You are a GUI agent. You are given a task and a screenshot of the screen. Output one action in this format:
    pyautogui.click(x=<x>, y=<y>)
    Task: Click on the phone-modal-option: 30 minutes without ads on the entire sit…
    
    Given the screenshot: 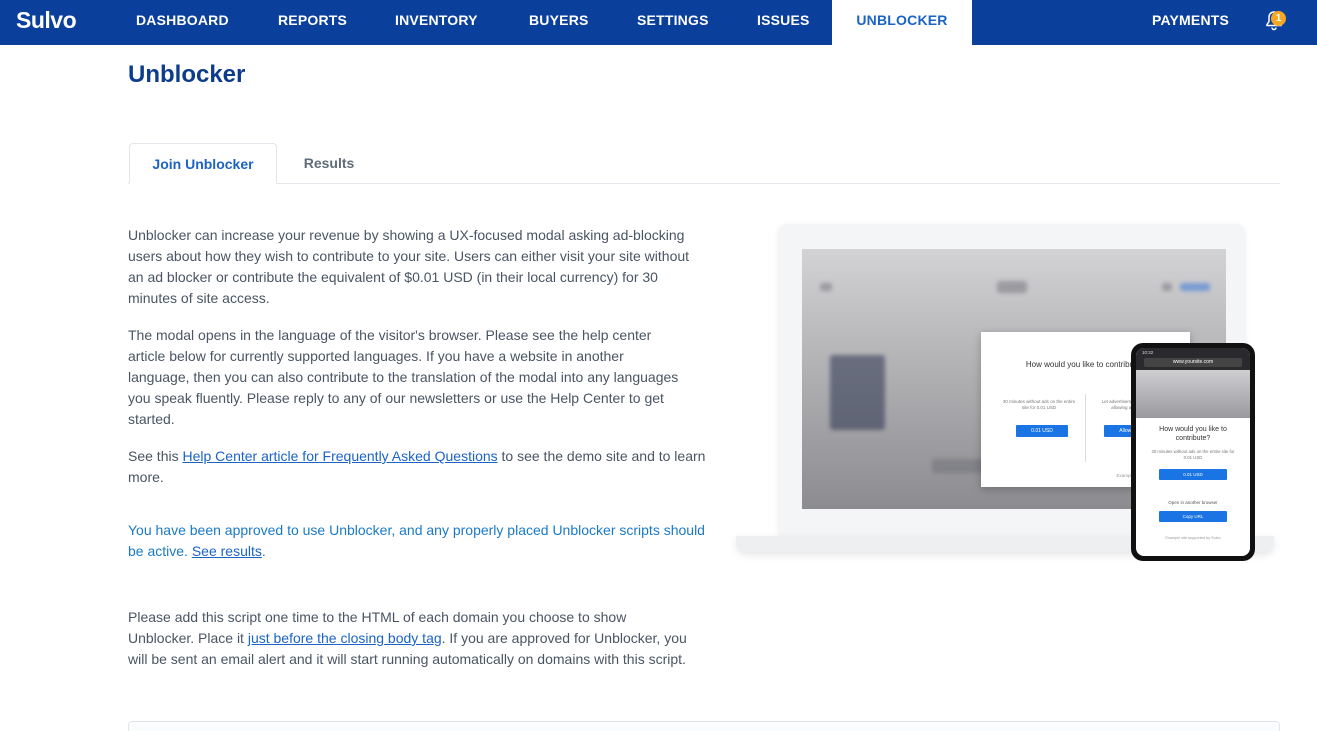 What is the action you would take?
    pyautogui.click(x=1193, y=454)
    